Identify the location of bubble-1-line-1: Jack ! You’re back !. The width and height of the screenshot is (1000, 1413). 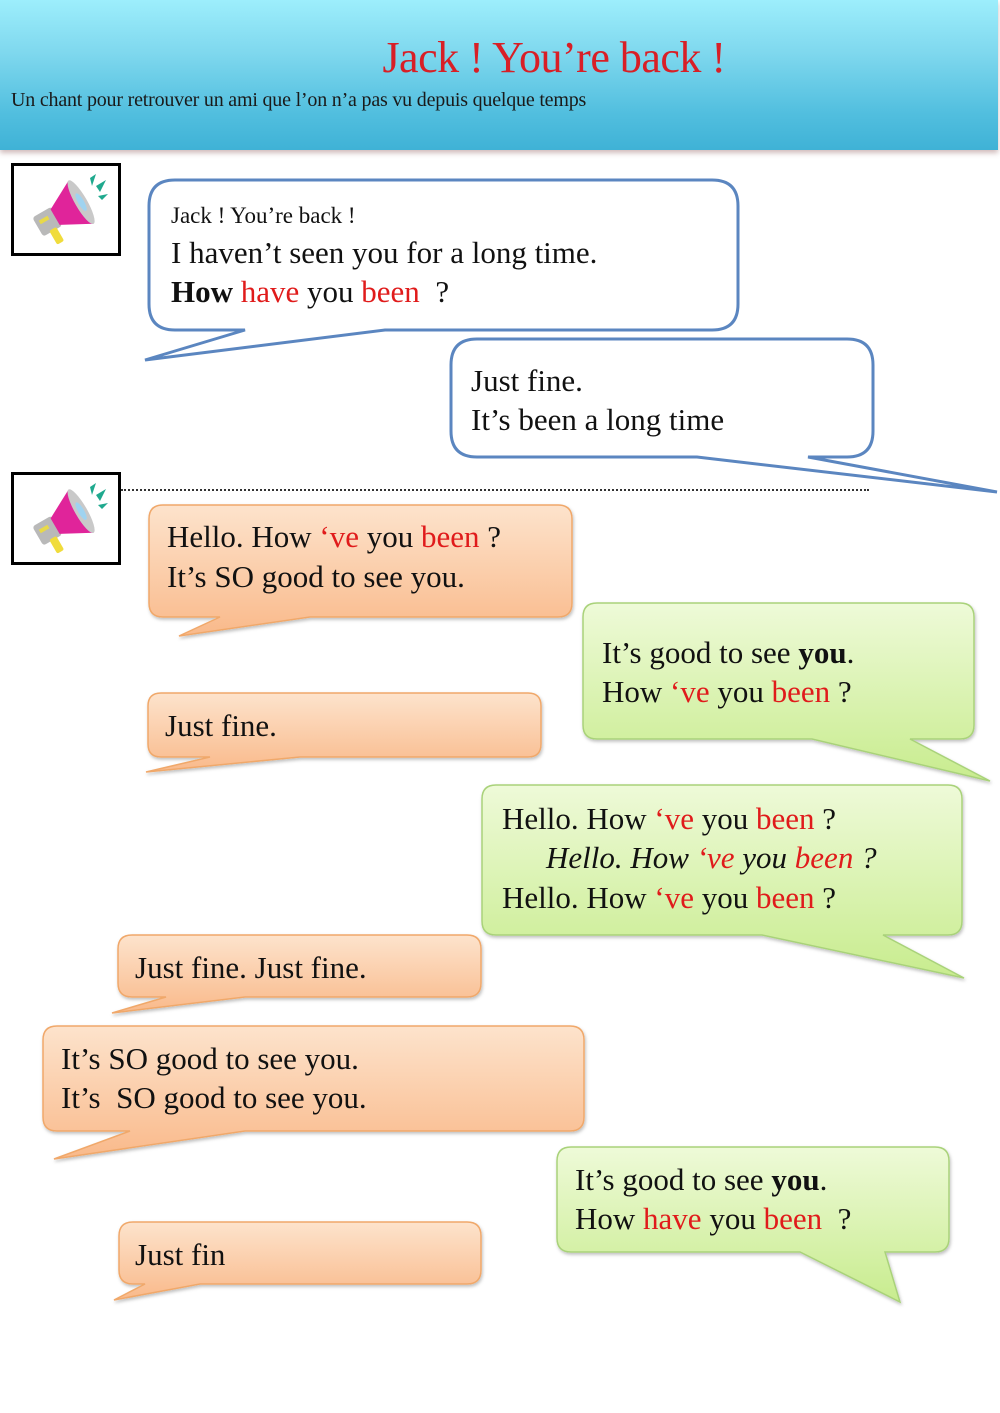
(263, 215).